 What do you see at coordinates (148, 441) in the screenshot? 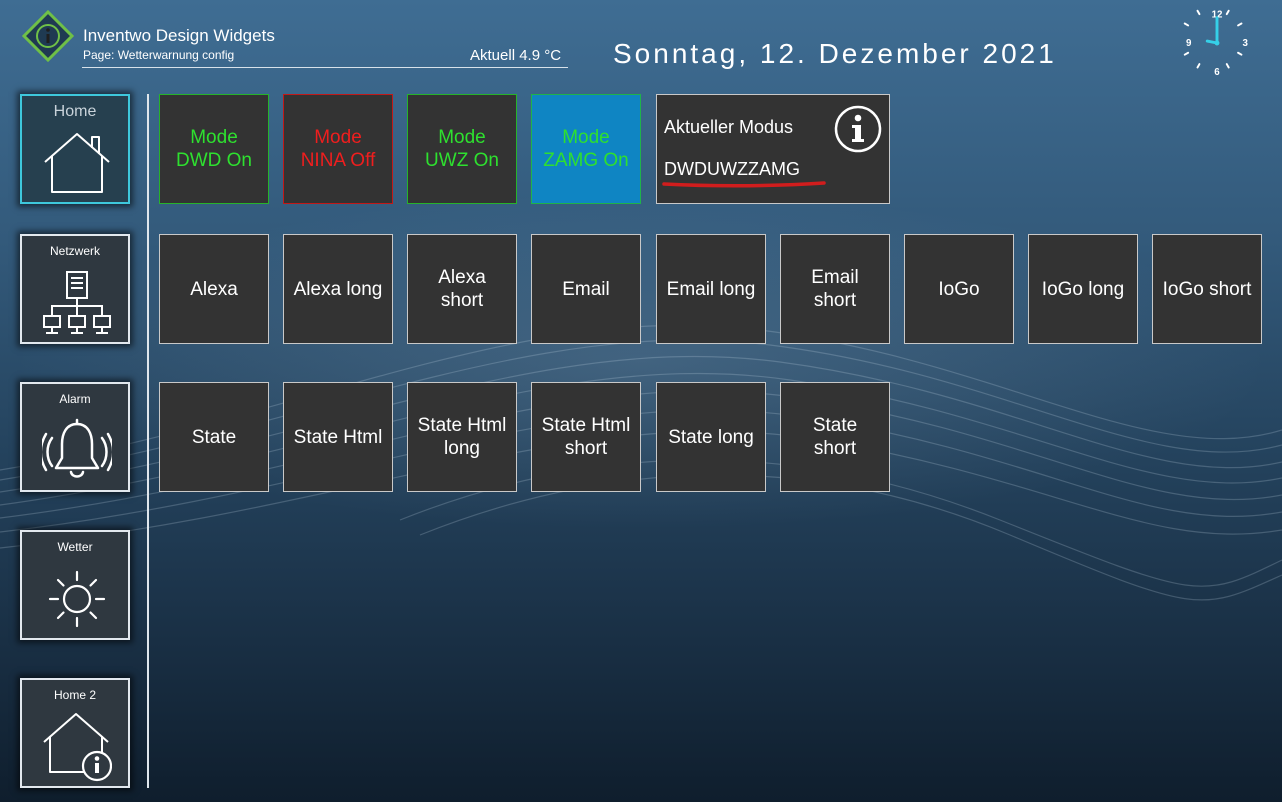
I see `sidebar-divider` at bounding box center [148, 441].